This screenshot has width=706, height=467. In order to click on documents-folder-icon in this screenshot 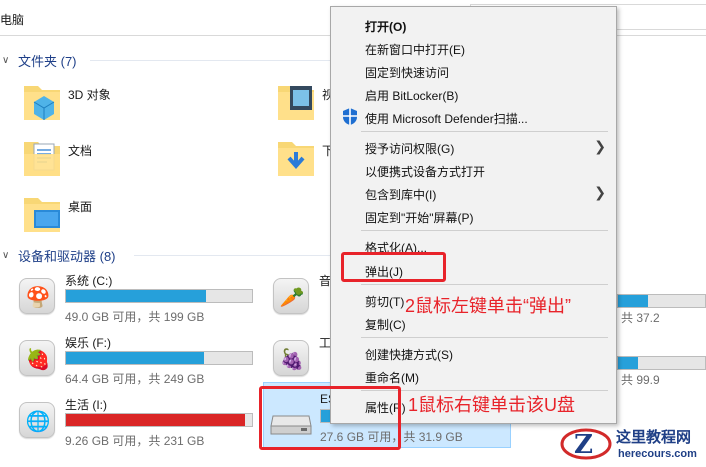, I will do `click(42, 159)`.